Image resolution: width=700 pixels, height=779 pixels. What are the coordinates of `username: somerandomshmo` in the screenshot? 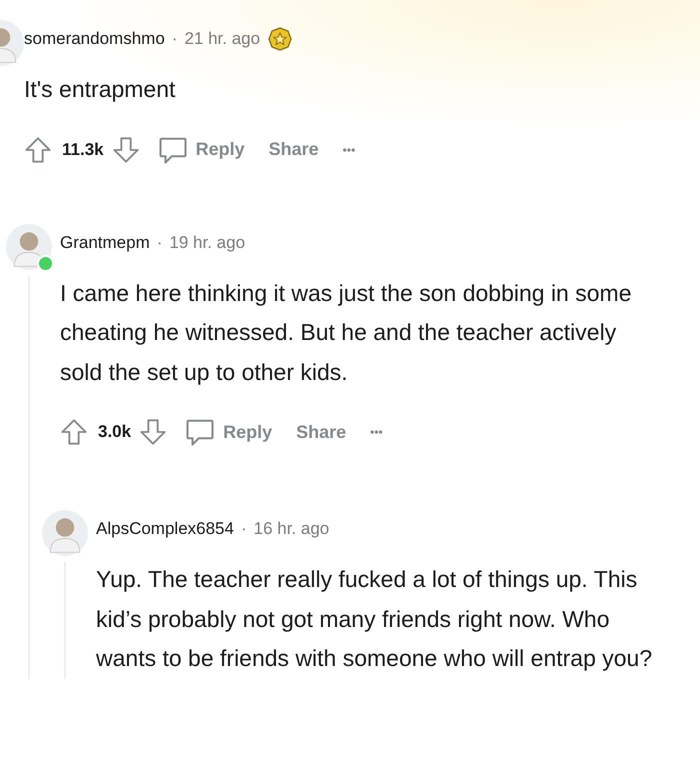 It's located at (94, 39).